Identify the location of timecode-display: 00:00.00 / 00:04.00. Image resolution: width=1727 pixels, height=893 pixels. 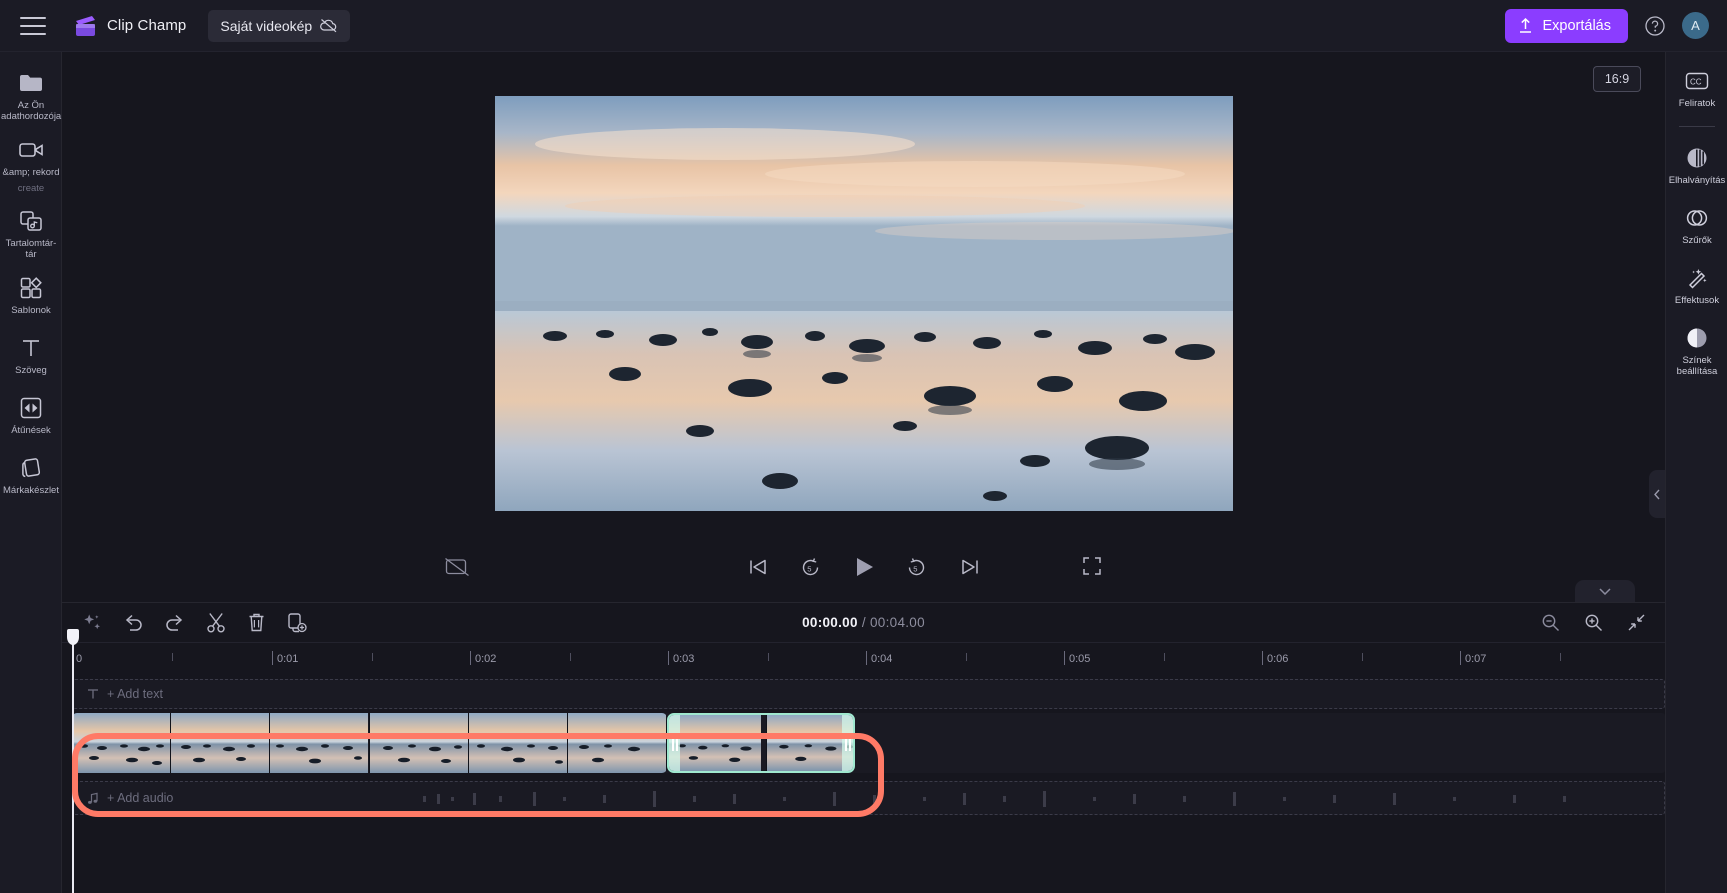
(863, 622).